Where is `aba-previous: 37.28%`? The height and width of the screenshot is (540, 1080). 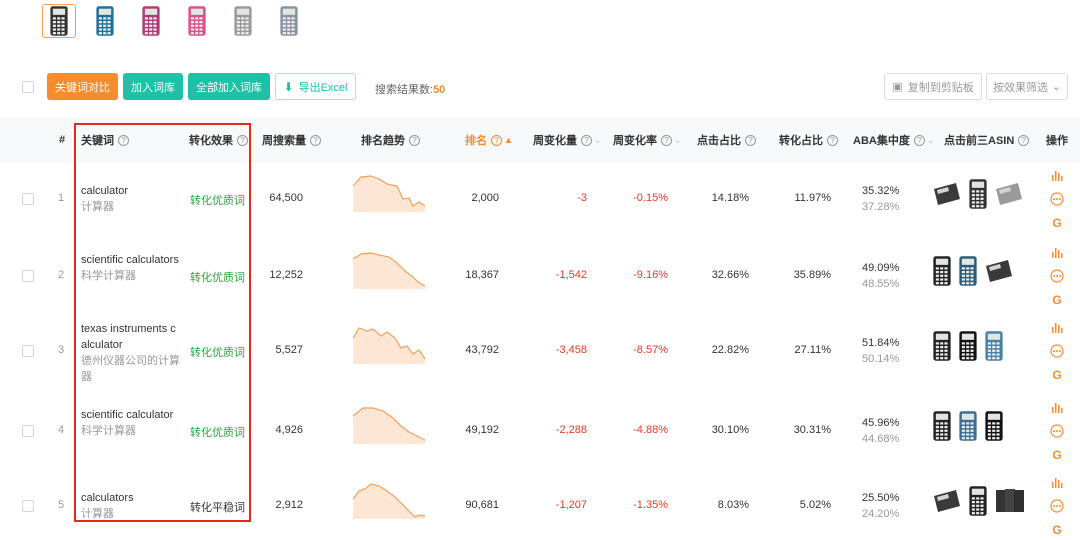 aba-previous: 37.28% is located at coordinates (881, 207).